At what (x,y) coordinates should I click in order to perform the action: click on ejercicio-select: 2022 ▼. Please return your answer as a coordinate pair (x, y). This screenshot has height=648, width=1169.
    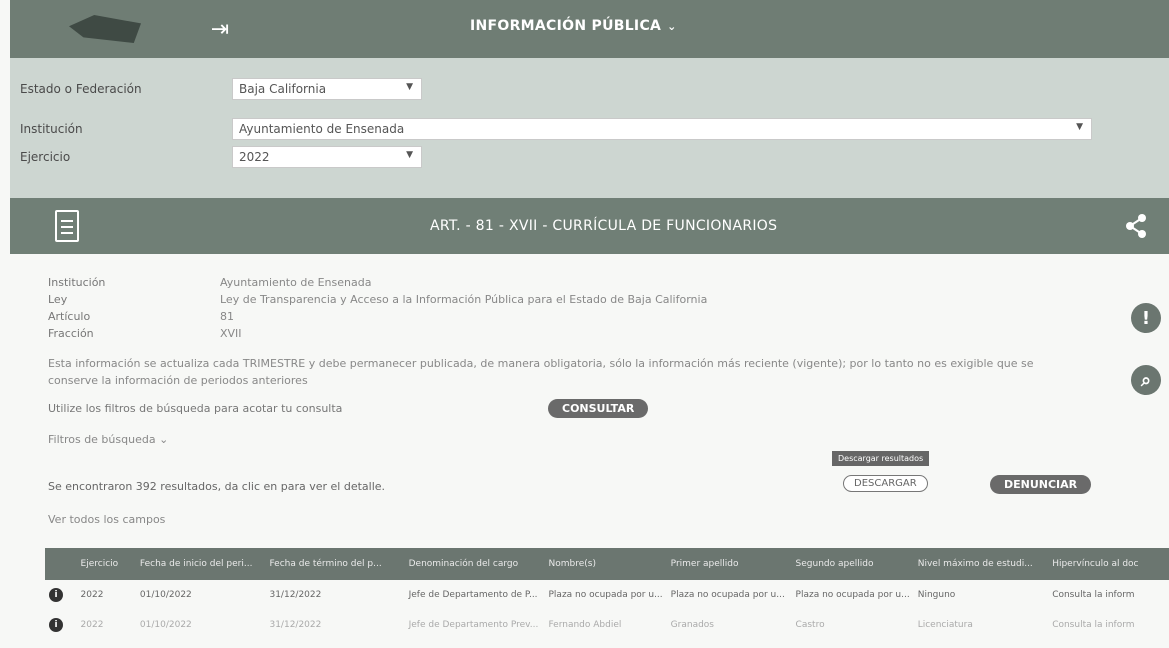
    Looking at the image, I should click on (327, 157).